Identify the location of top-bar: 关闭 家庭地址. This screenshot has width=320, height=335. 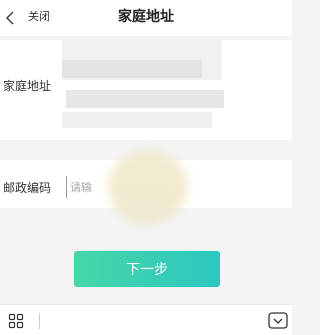
(146, 18).